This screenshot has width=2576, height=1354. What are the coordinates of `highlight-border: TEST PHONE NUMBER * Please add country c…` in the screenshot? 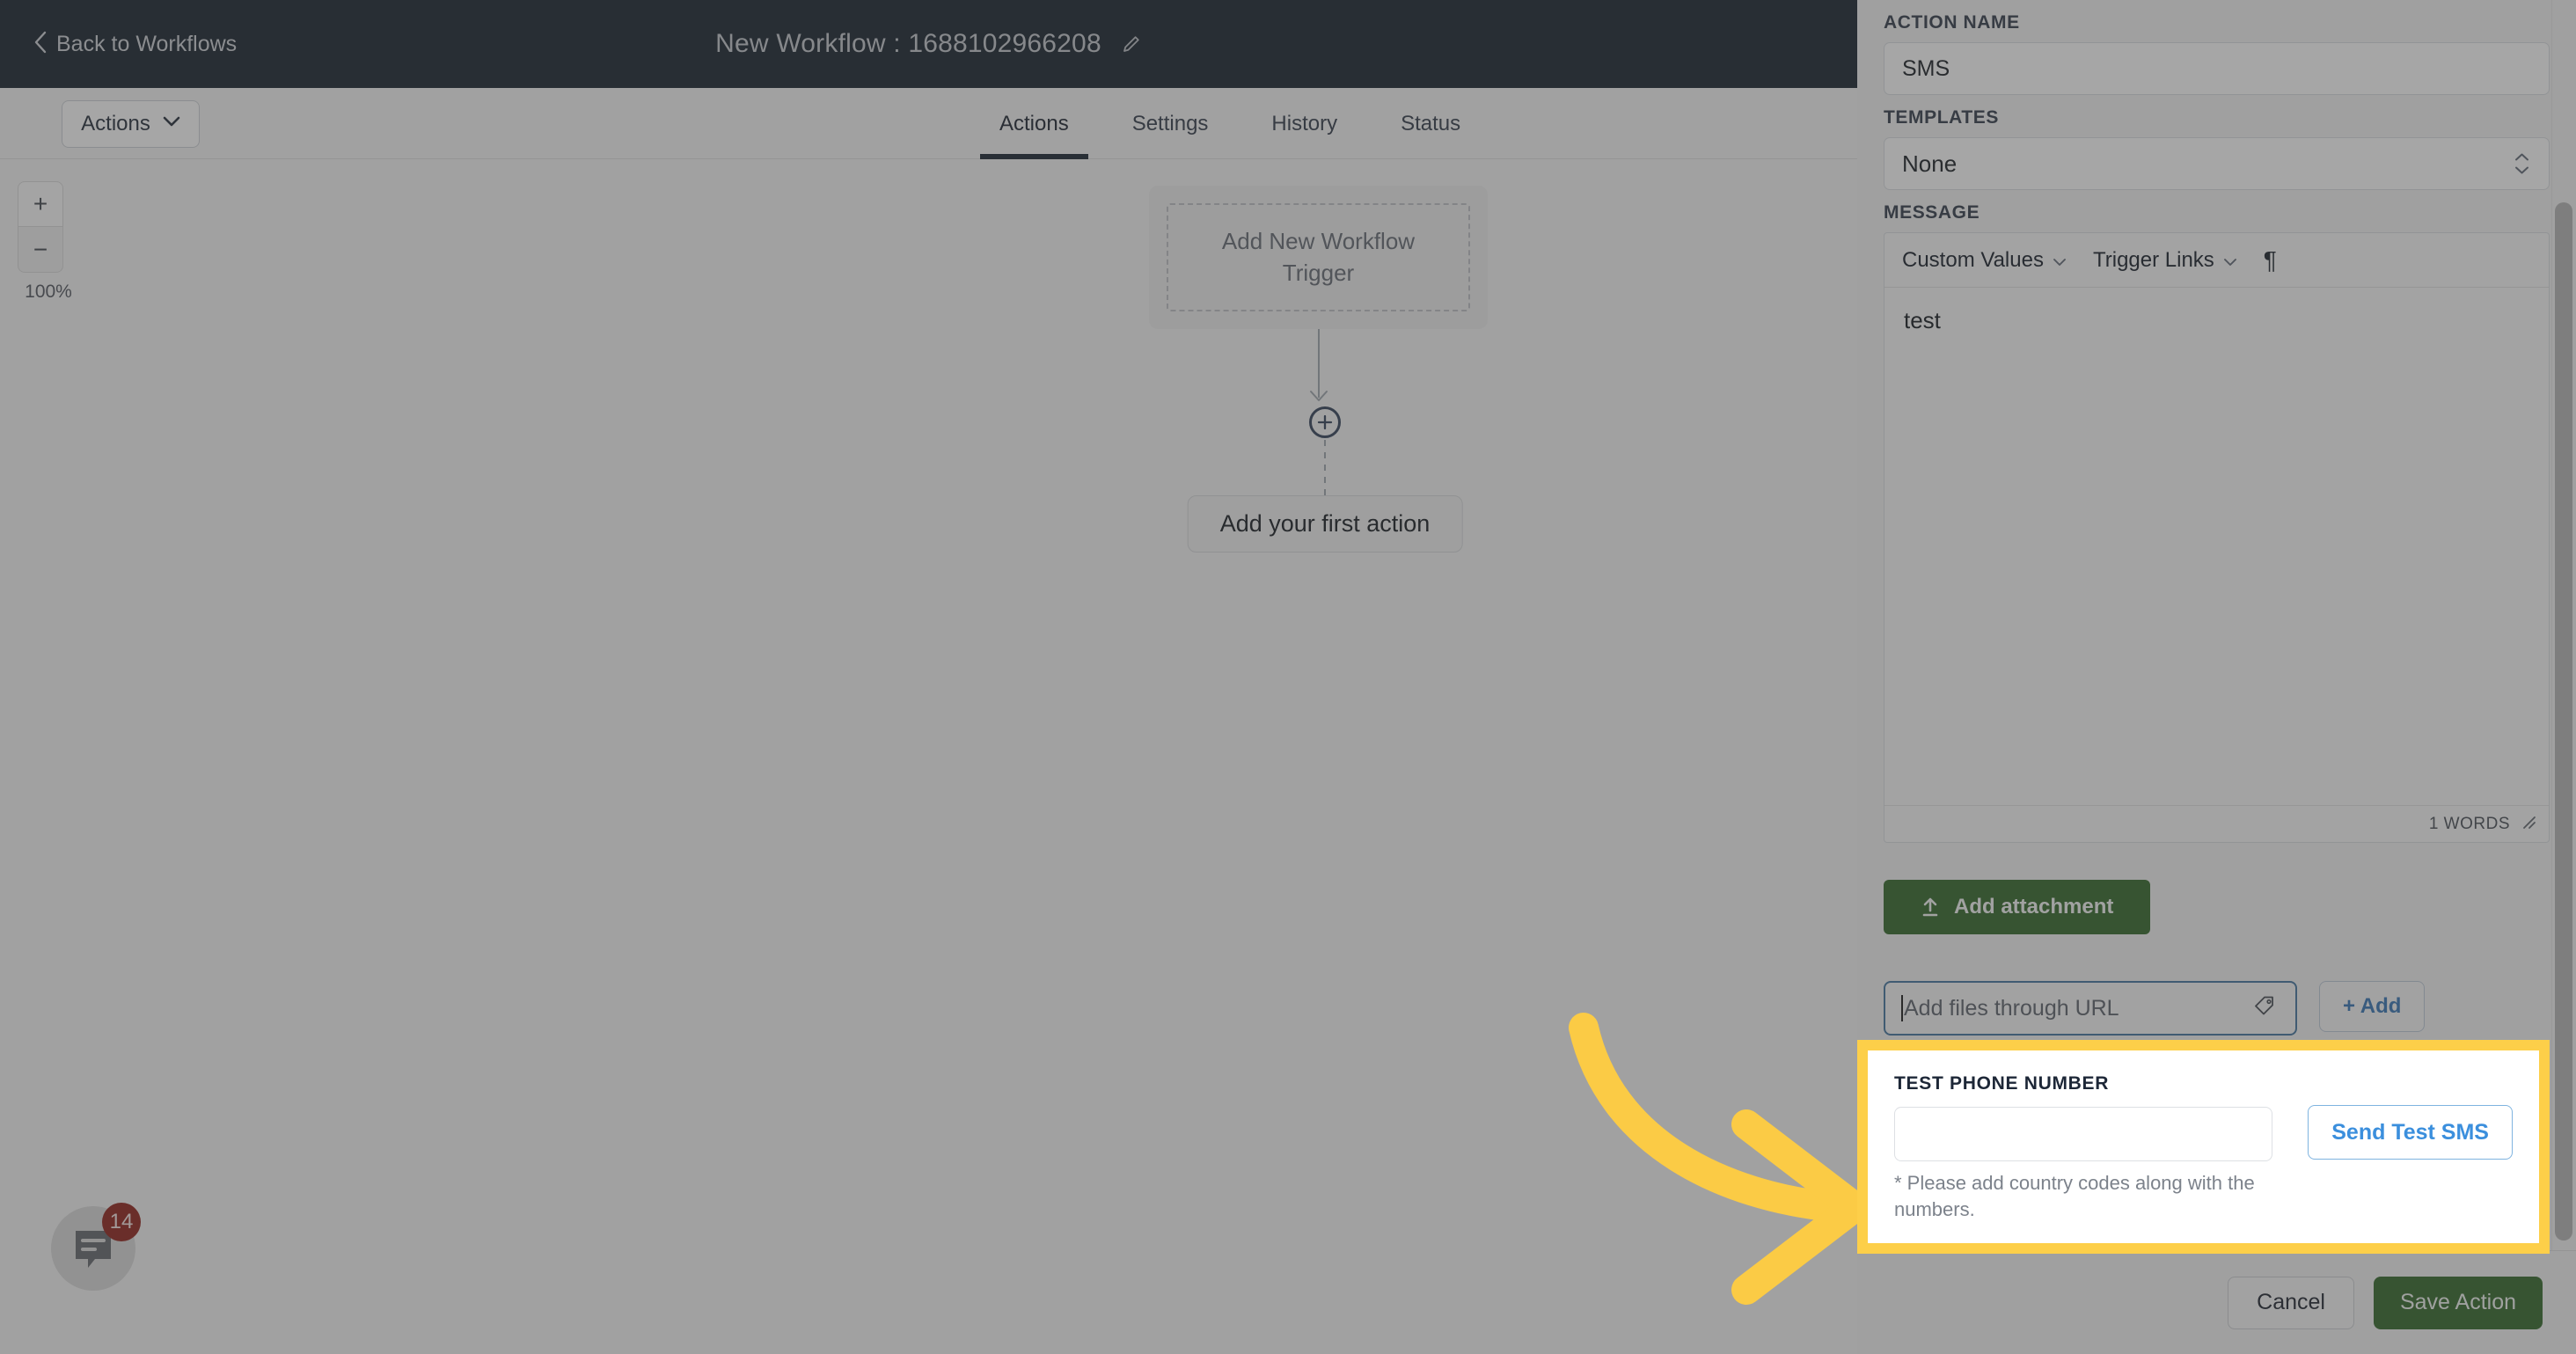 It's located at (2203, 1147).